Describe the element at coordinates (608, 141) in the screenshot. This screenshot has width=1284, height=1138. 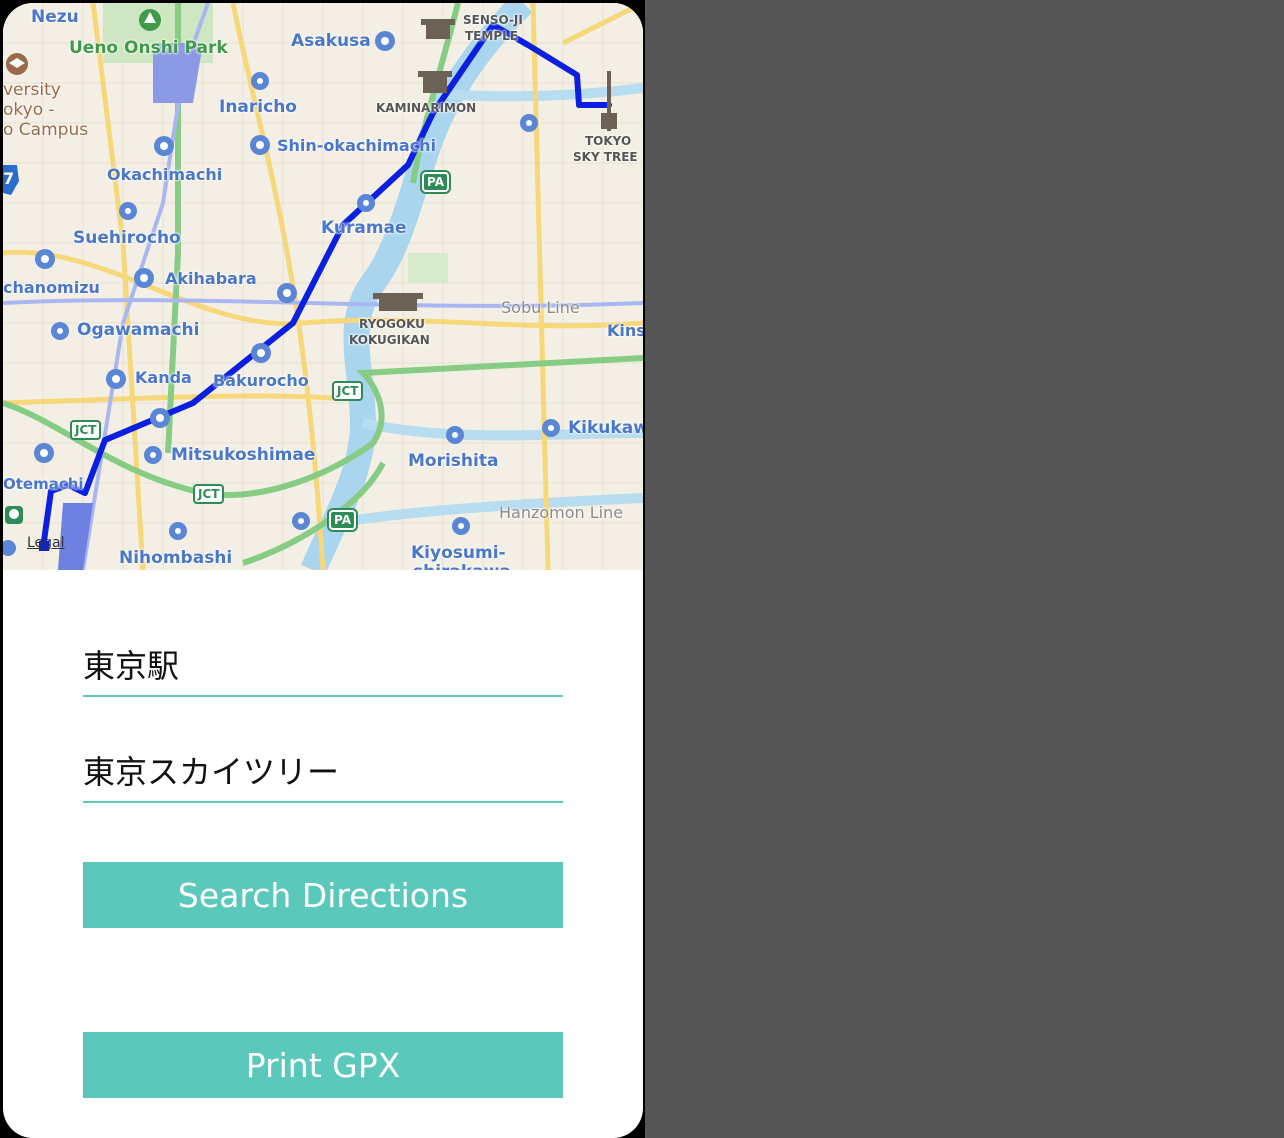
I see `map-label-tokyo: TOKYO` at that location.